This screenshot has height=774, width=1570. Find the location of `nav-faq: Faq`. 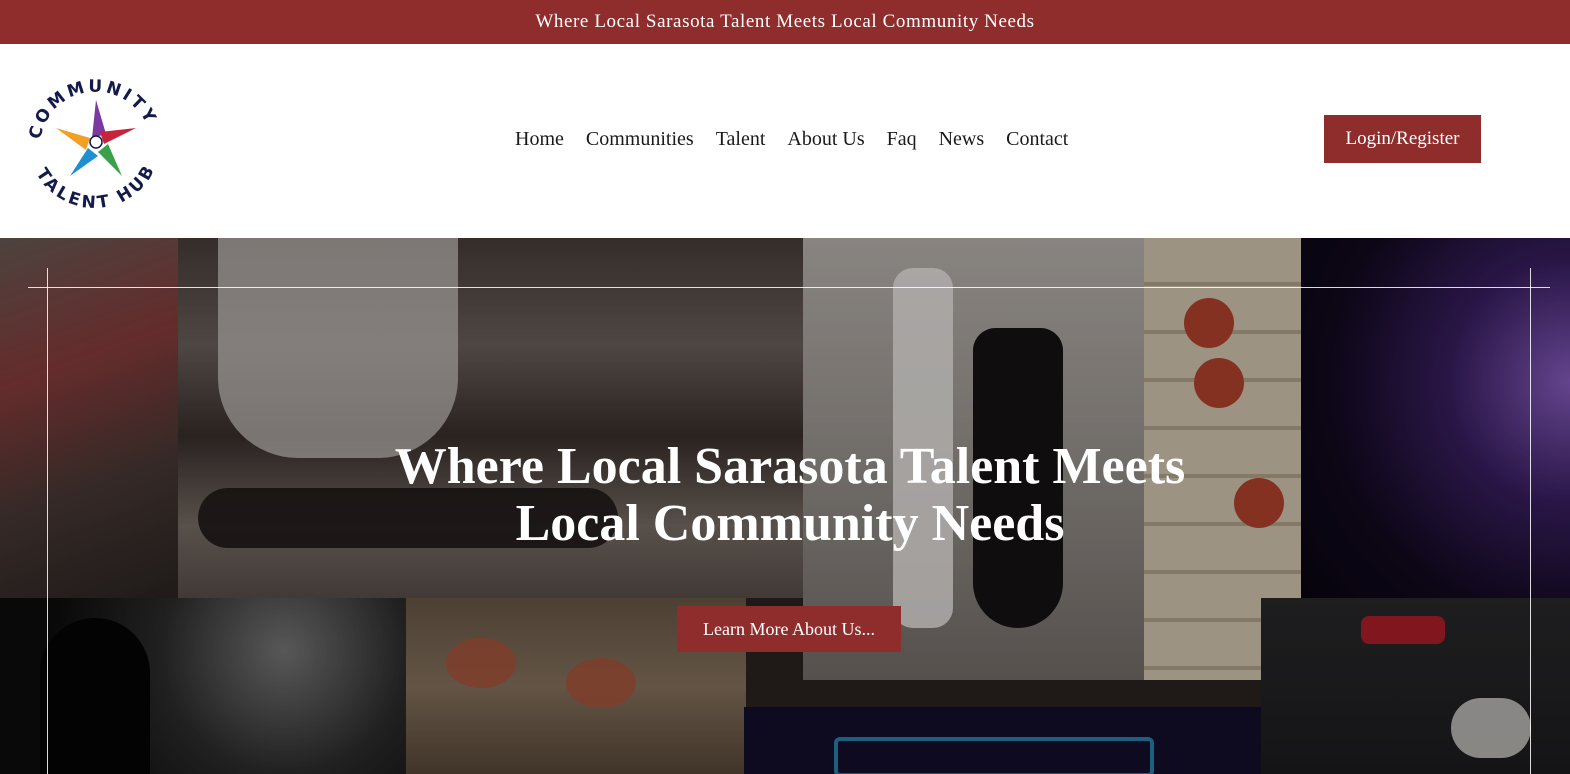

nav-faq: Faq is located at coordinates (902, 139).